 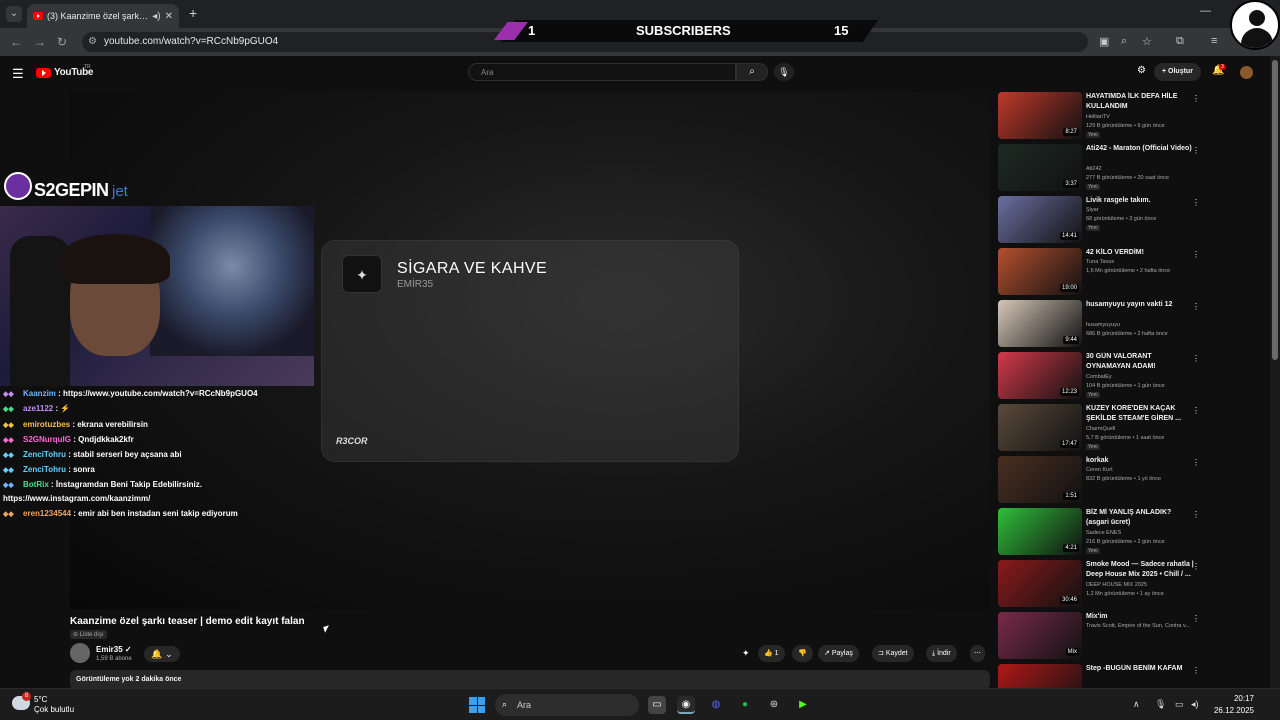 What do you see at coordinates (1147, 41) in the screenshot?
I see `bookmark-star-icon: ☆` at bounding box center [1147, 41].